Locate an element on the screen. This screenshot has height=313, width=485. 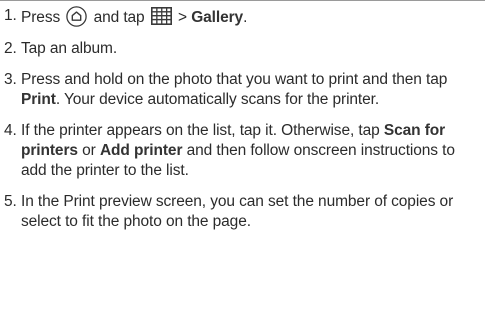
step-number: 5. is located at coordinates (10, 201).